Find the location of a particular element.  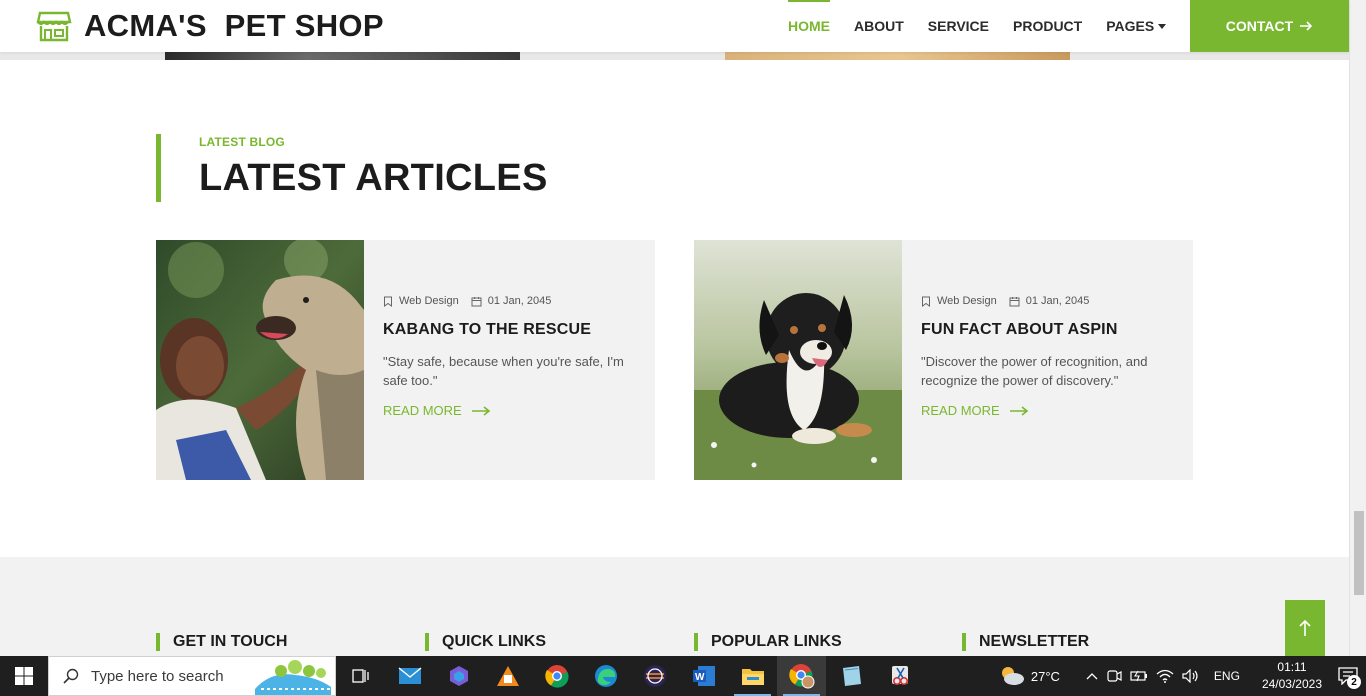

brand-name: ACMA'S PET SHOP is located at coordinates (234, 25).